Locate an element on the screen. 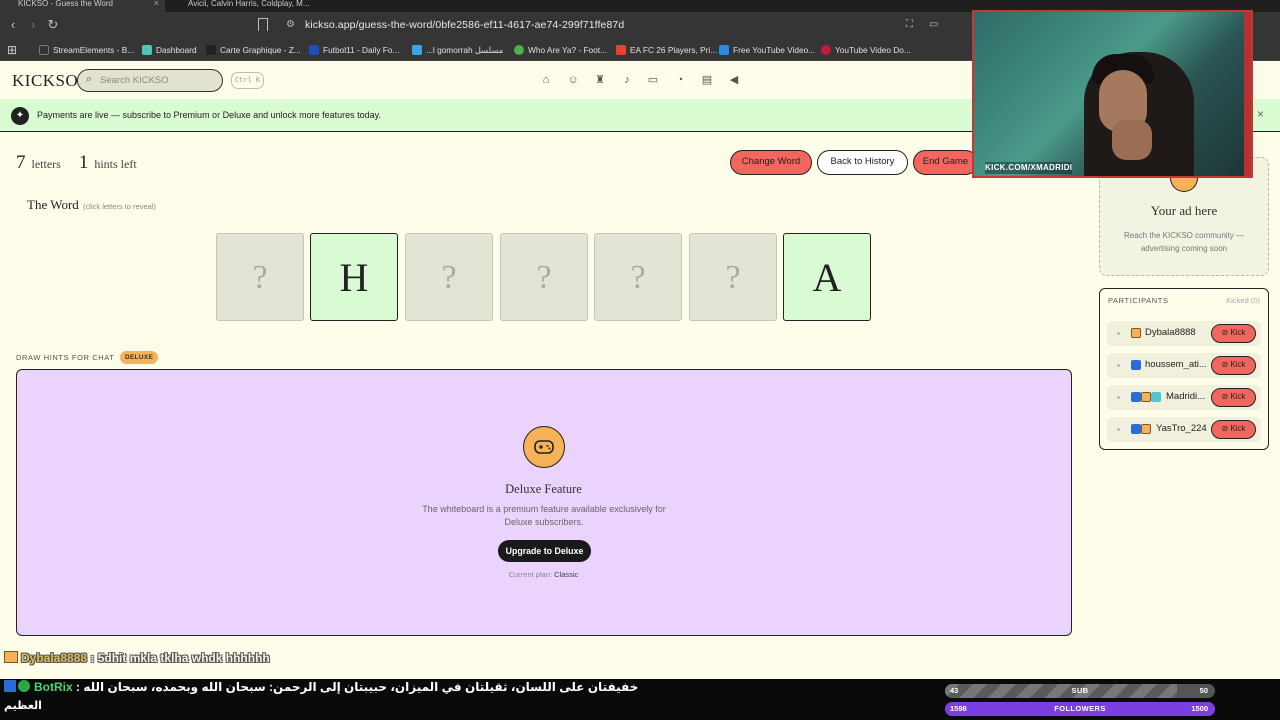  forward-icon: › is located at coordinates (33, 25).